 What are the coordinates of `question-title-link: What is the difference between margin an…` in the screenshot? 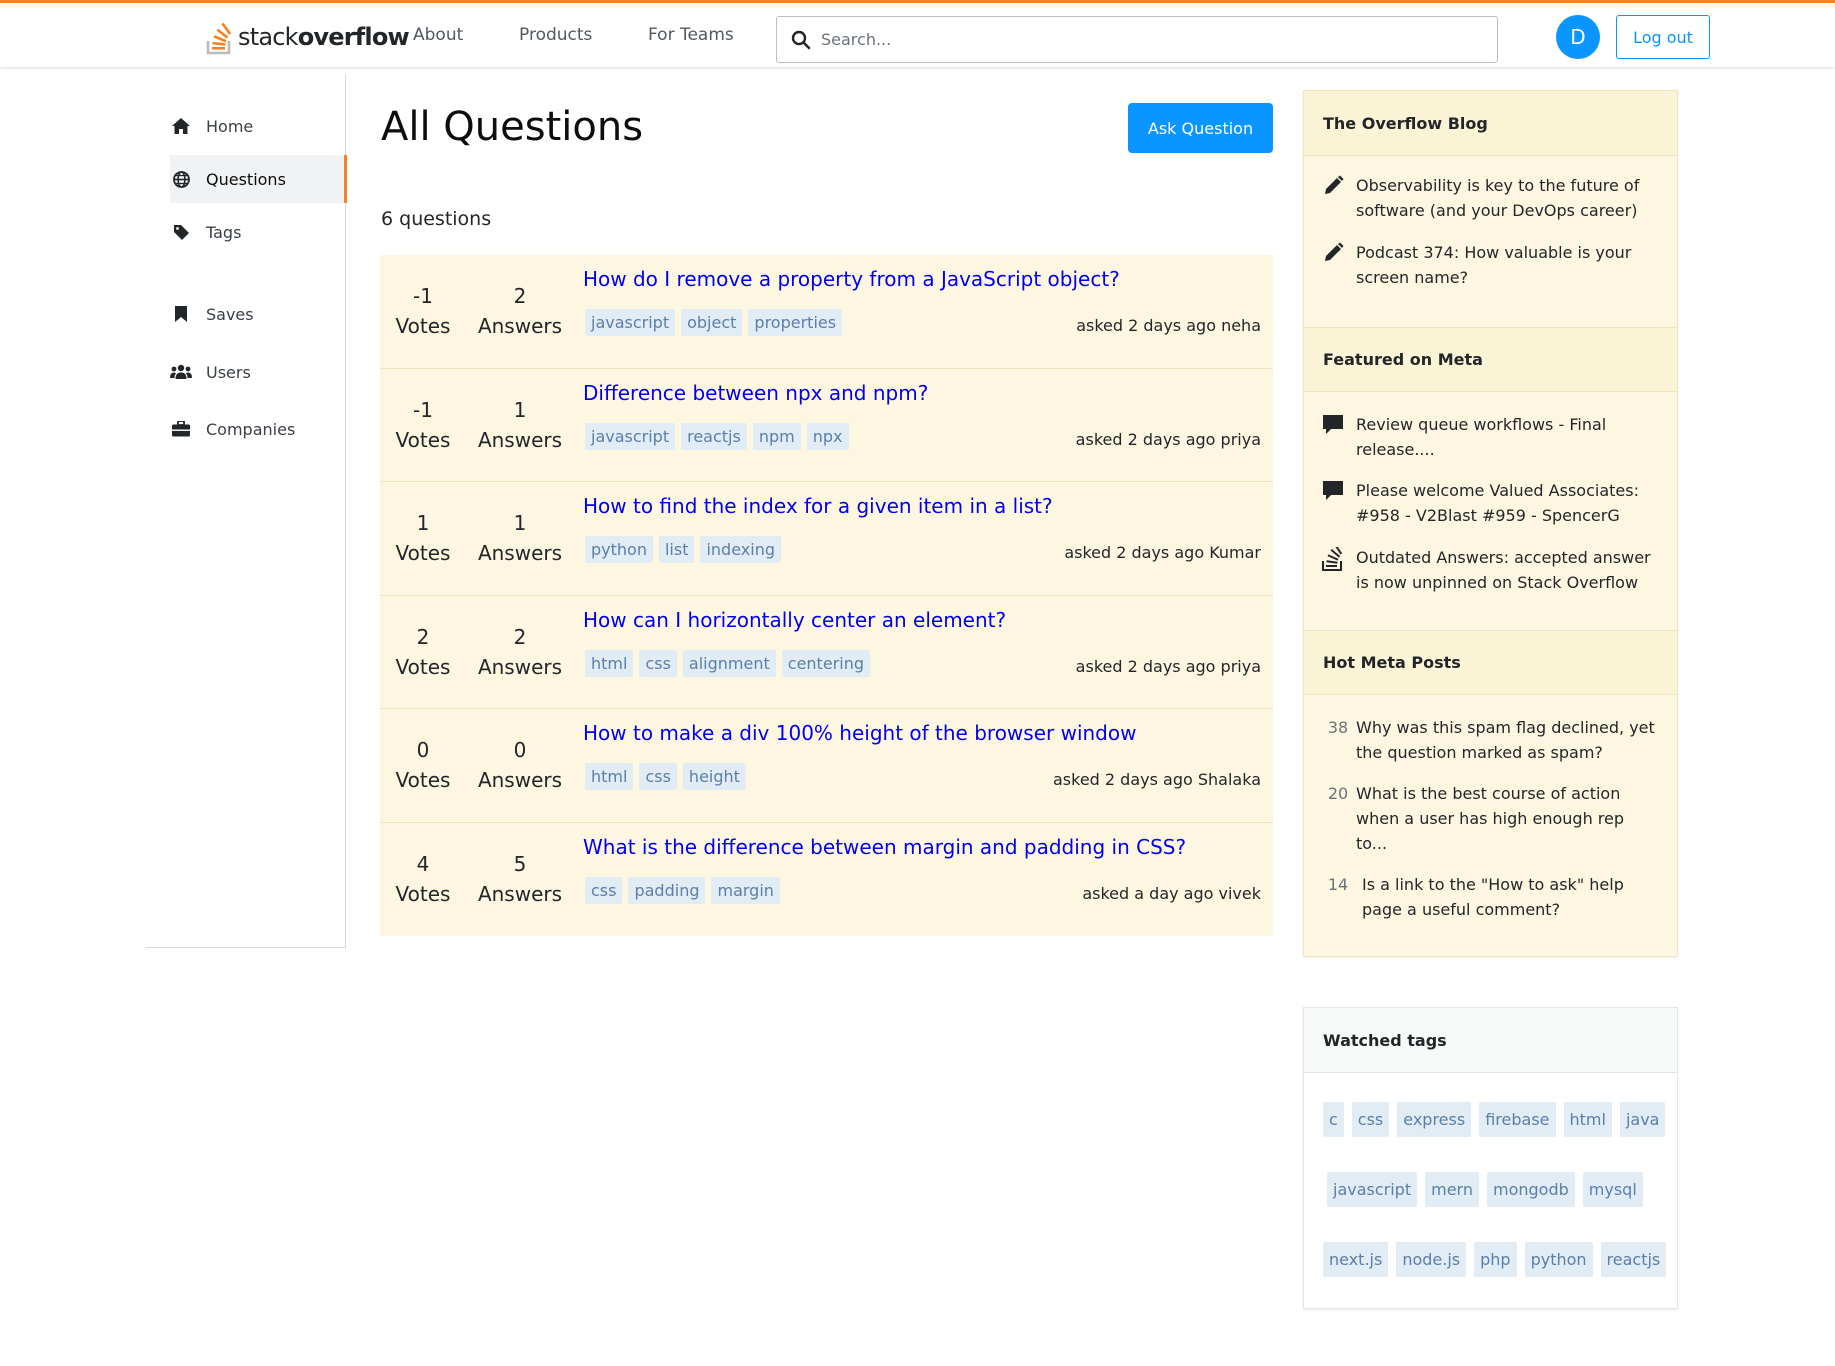 It's located at (884, 847).